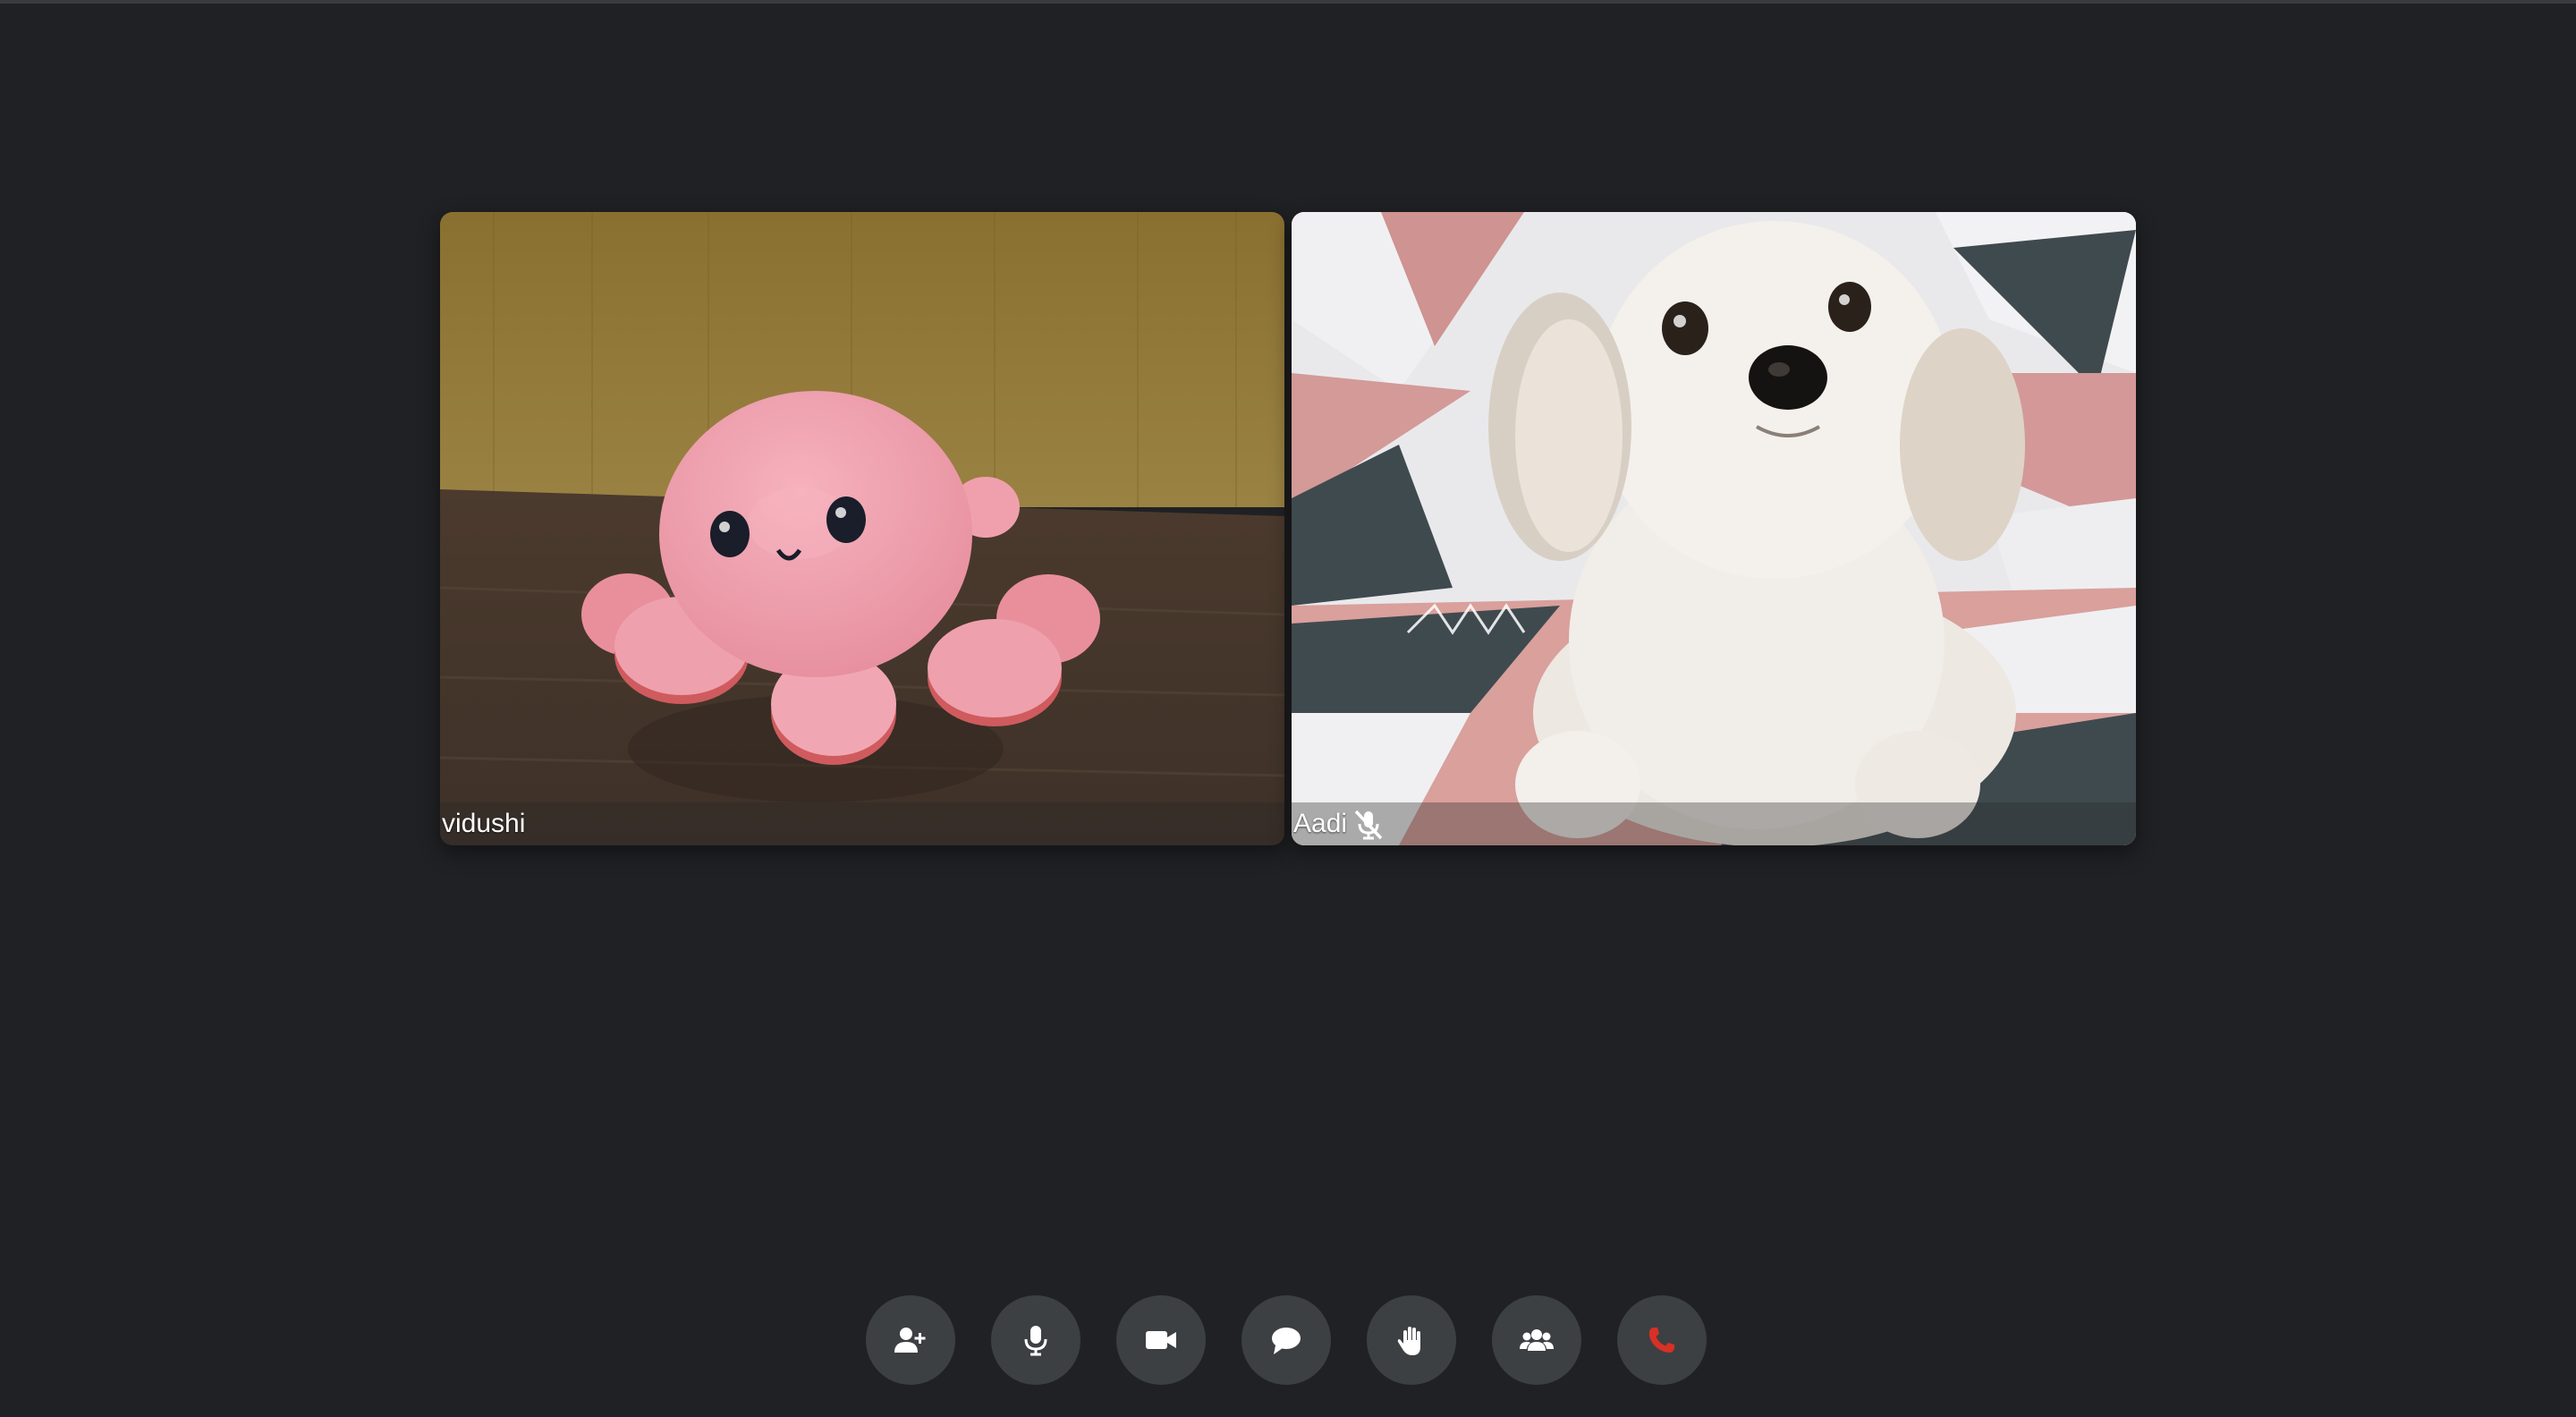 Image resolution: width=2576 pixels, height=1417 pixels. I want to click on add-person-icon, so click(910, 1340).